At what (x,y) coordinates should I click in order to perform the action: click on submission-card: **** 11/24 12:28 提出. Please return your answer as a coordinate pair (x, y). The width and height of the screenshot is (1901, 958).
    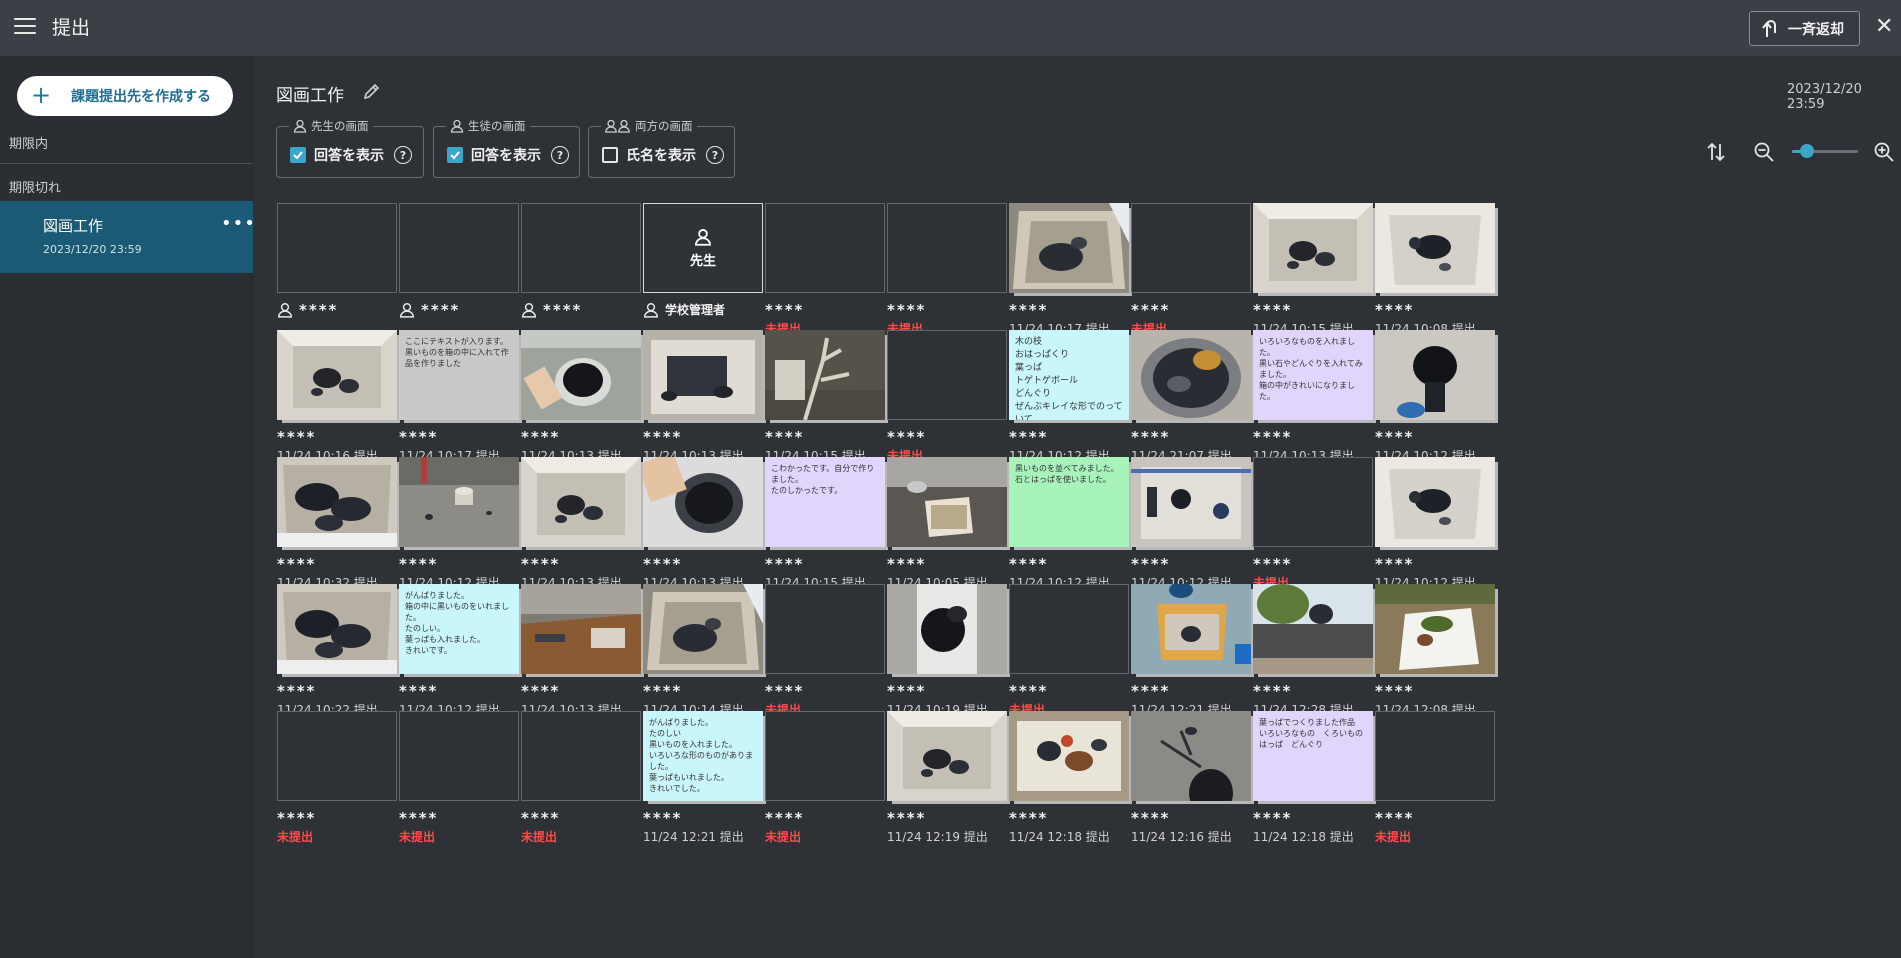
    Looking at the image, I should click on (1315, 653).